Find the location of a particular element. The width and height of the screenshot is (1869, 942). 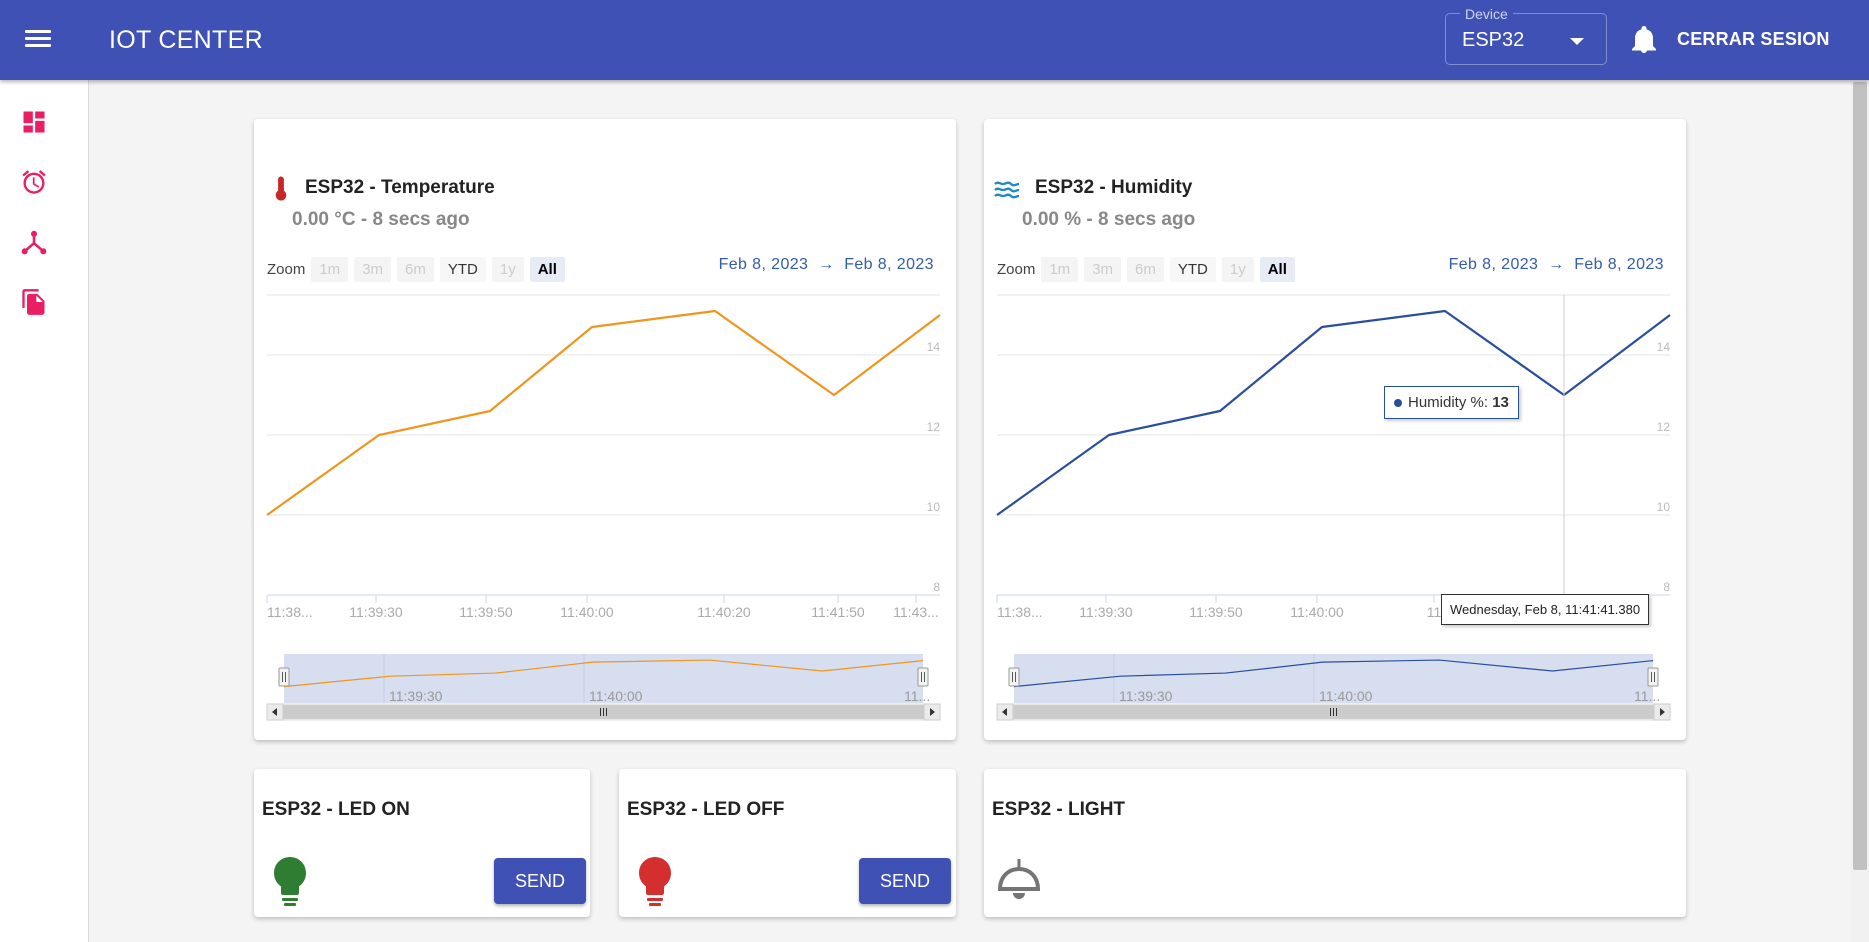

light-title: ESP32 - LIGHT is located at coordinates (1059, 809).